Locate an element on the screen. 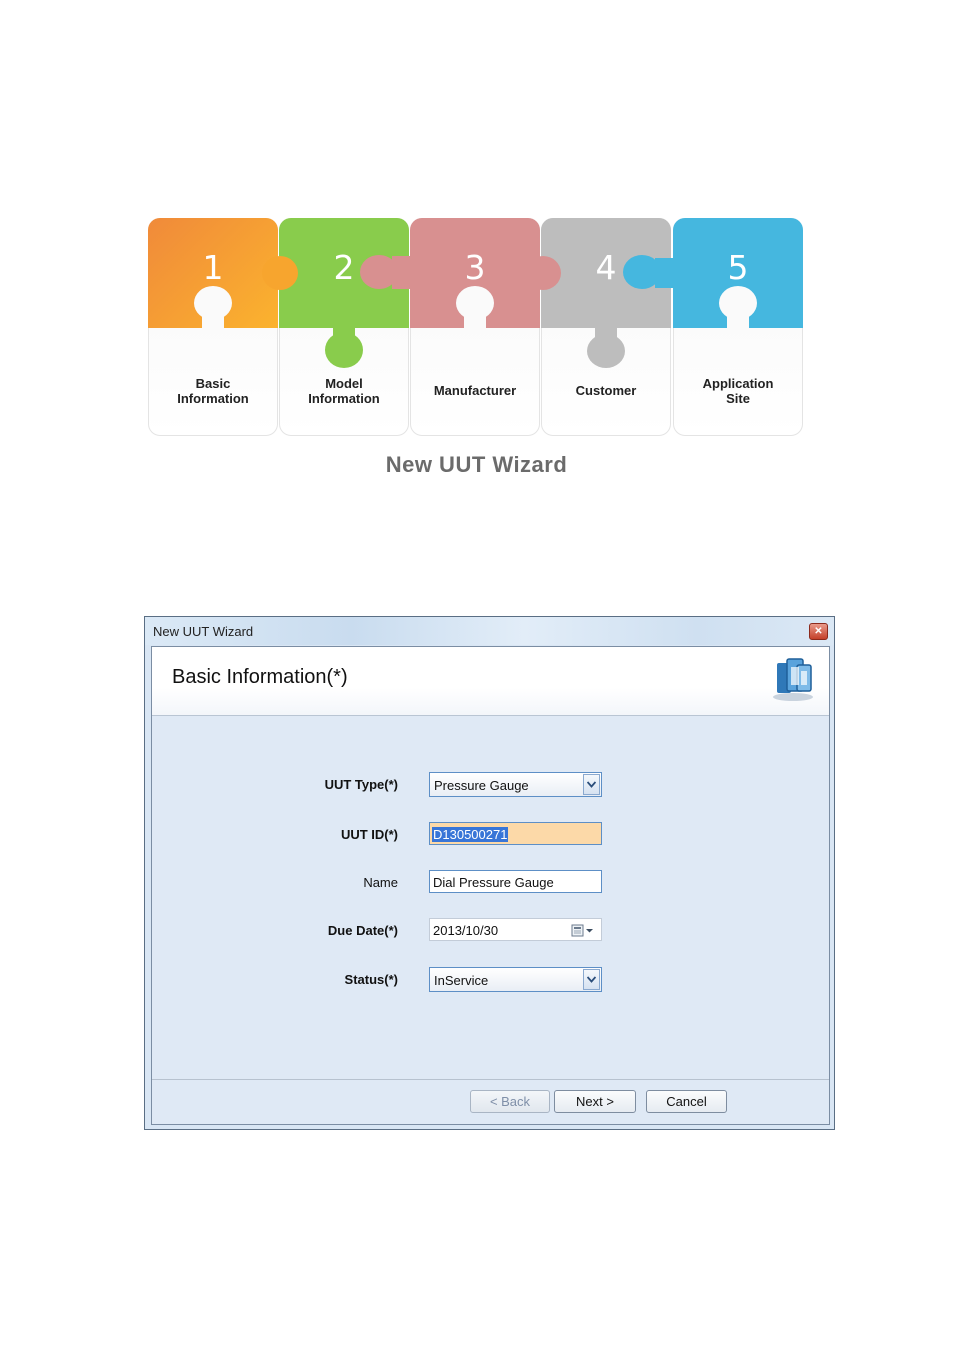  step-number: 2 is located at coordinates (344, 267).